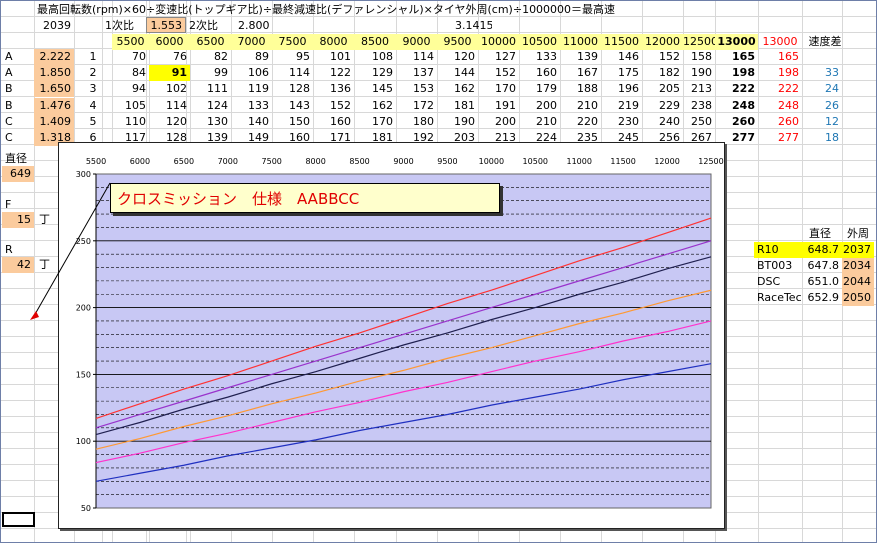  I want to click on annotation-arrow-layer, so click(70, 251).